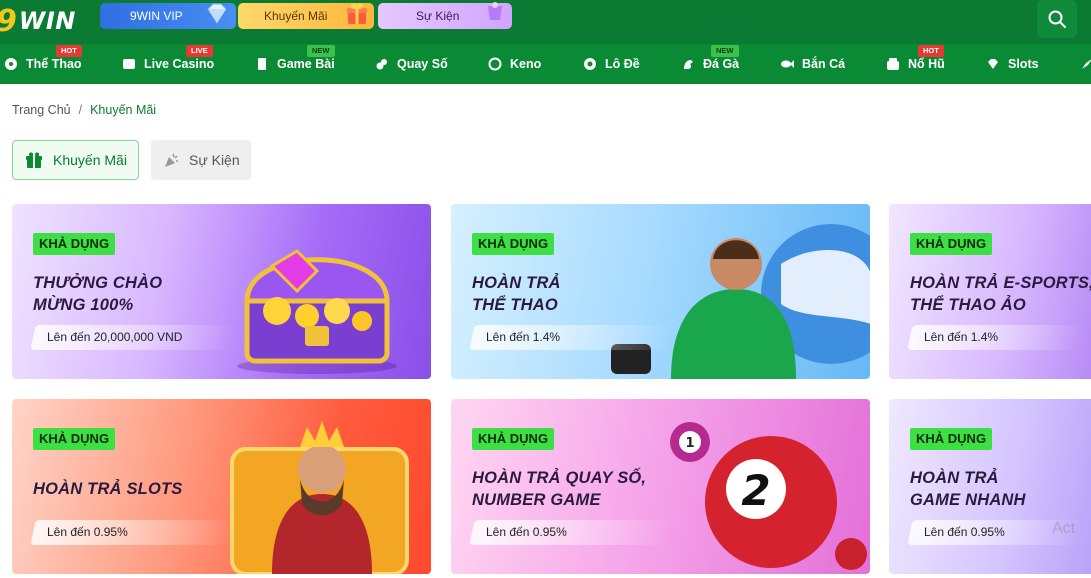  I want to click on big-ball-number: 2, so click(755, 490).